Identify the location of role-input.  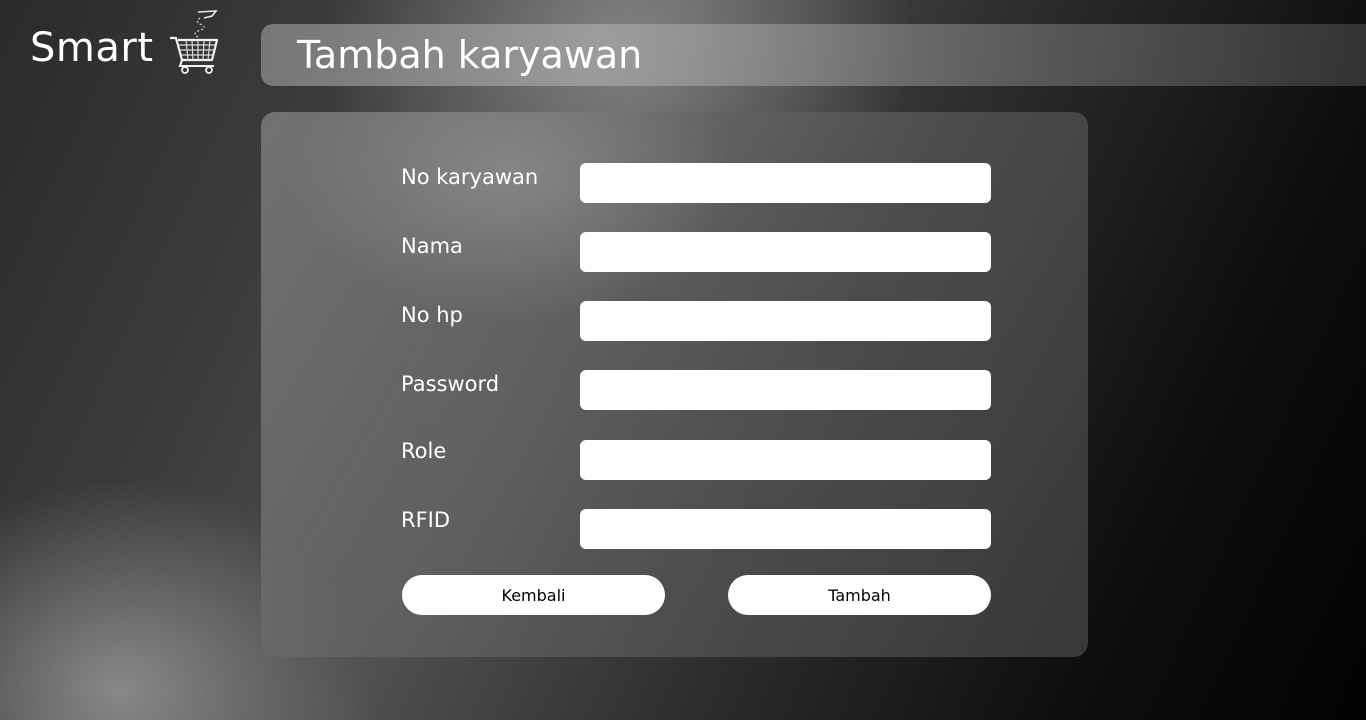
(785, 460).